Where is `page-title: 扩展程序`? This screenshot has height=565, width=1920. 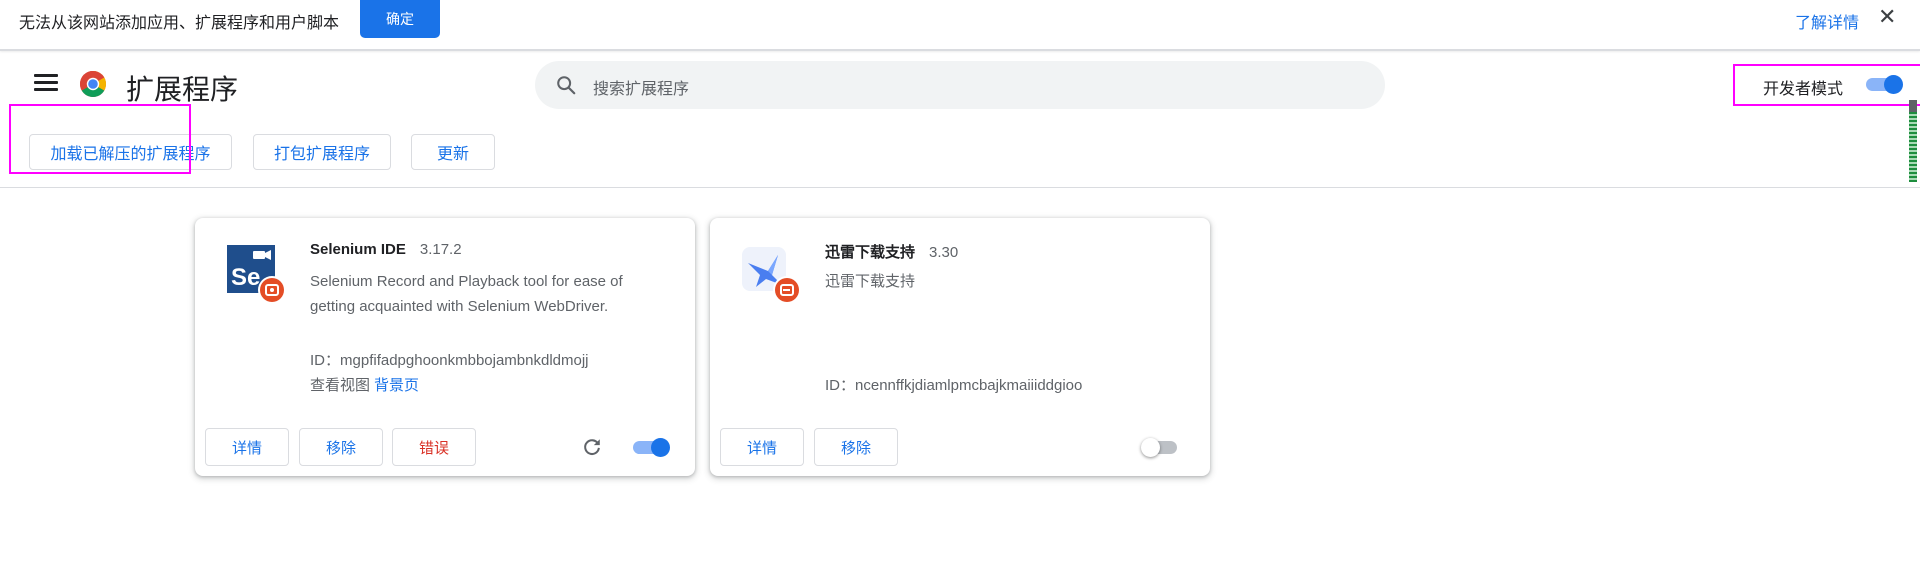 page-title: 扩展程序 is located at coordinates (182, 89).